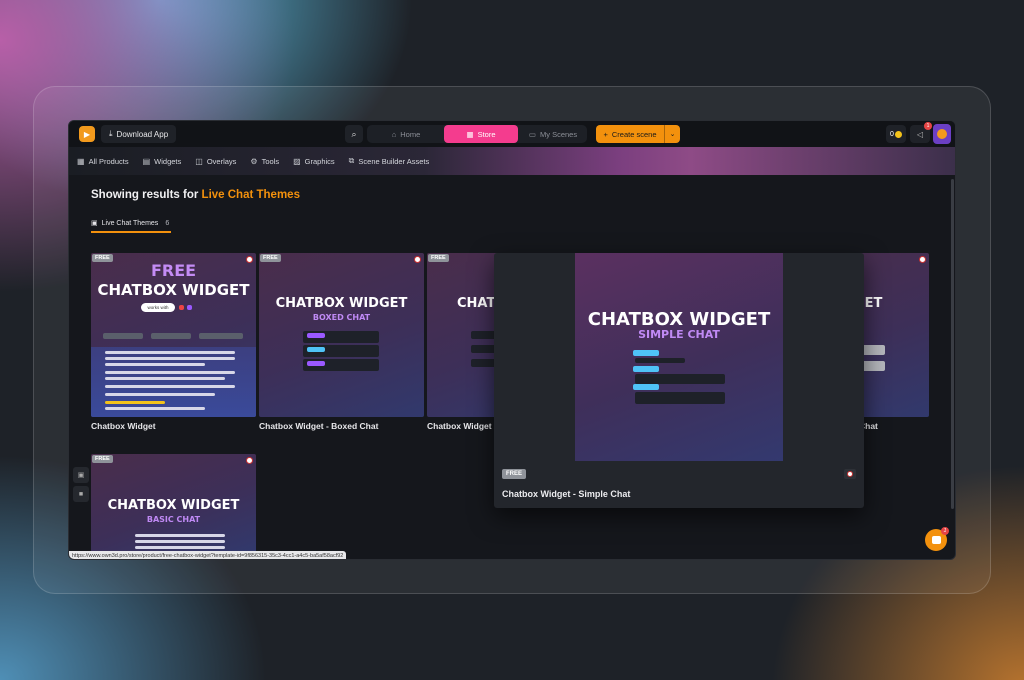 This screenshot has width=1024, height=680. Describe the element at coordinates (254, 161) in the screenshot. I see `gear-icon: ⚙` at that location.